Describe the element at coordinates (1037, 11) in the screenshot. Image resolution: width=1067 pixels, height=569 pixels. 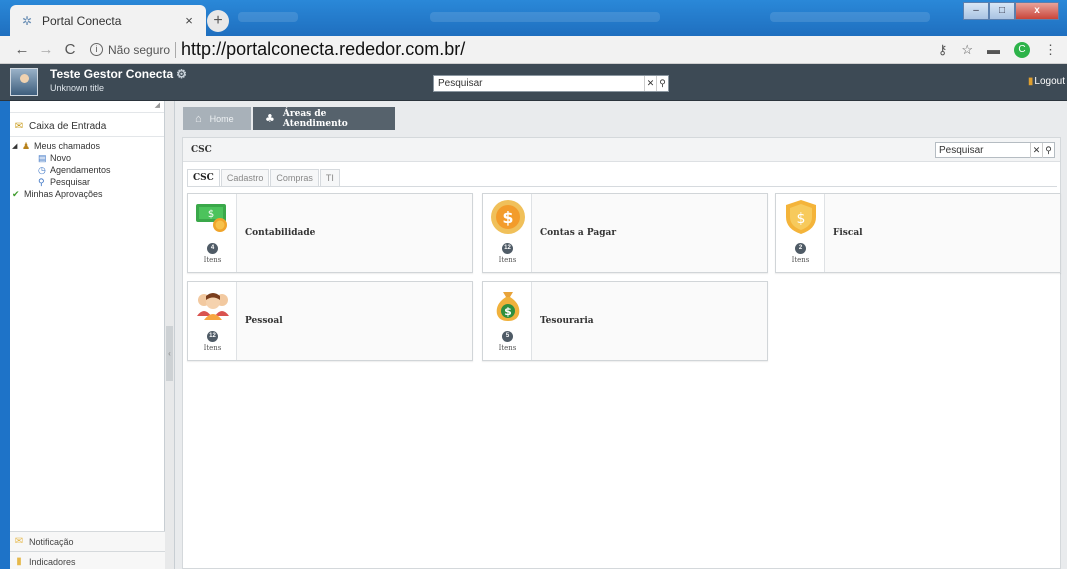
I see `window-close-icon: x` at that location.